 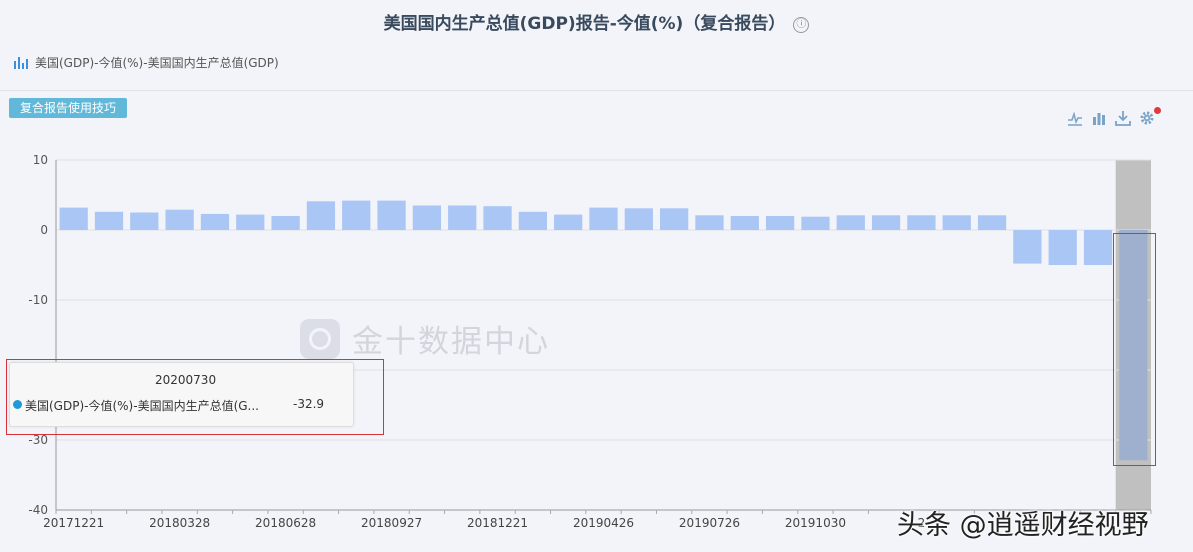 I want to click on x-tick-label: 20180628, so click(x=285, y=523).